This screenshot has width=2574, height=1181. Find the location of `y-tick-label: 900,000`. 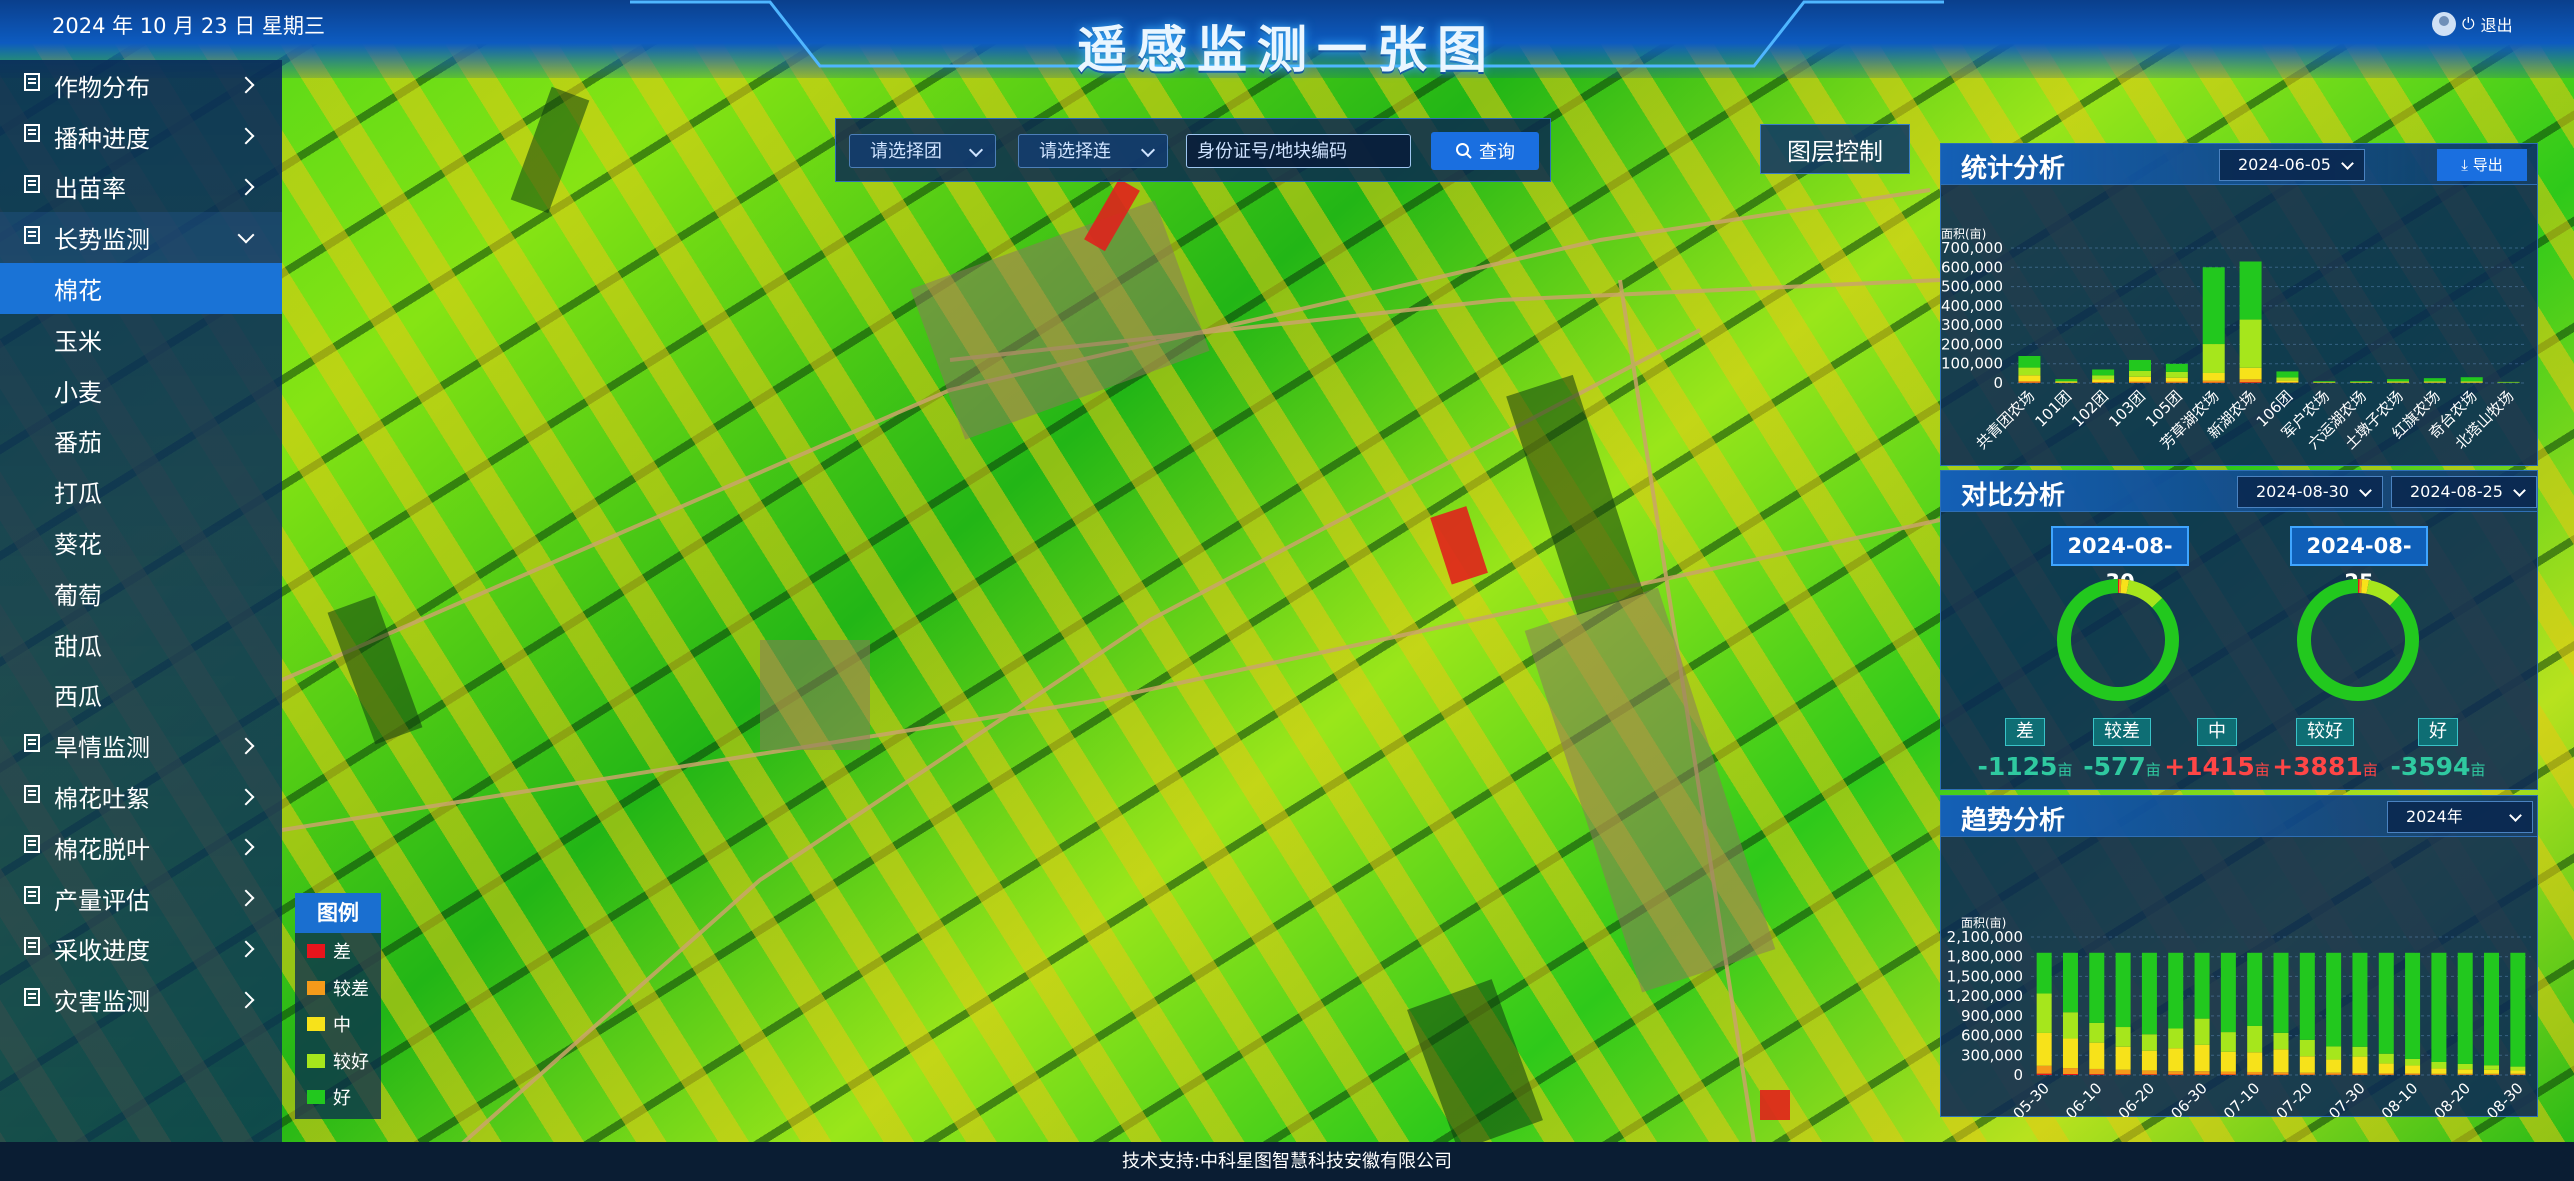

y-tick-label: 900,000 is located at coordinates (1992, 1016).